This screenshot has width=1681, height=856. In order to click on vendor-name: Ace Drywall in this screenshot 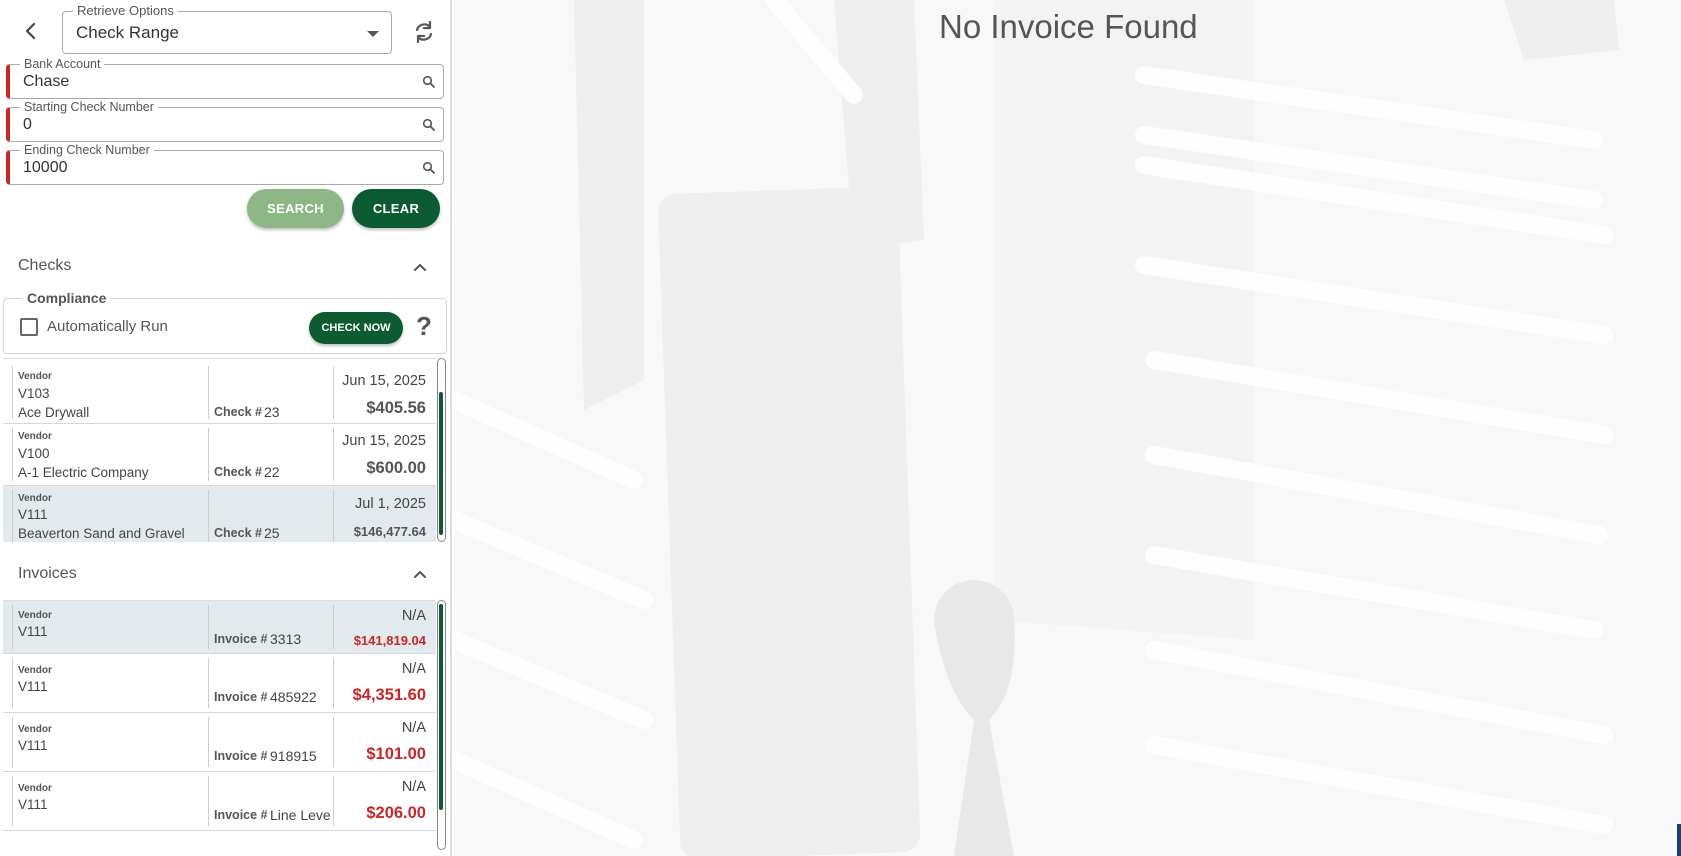, I will do `click(54, 412)`.